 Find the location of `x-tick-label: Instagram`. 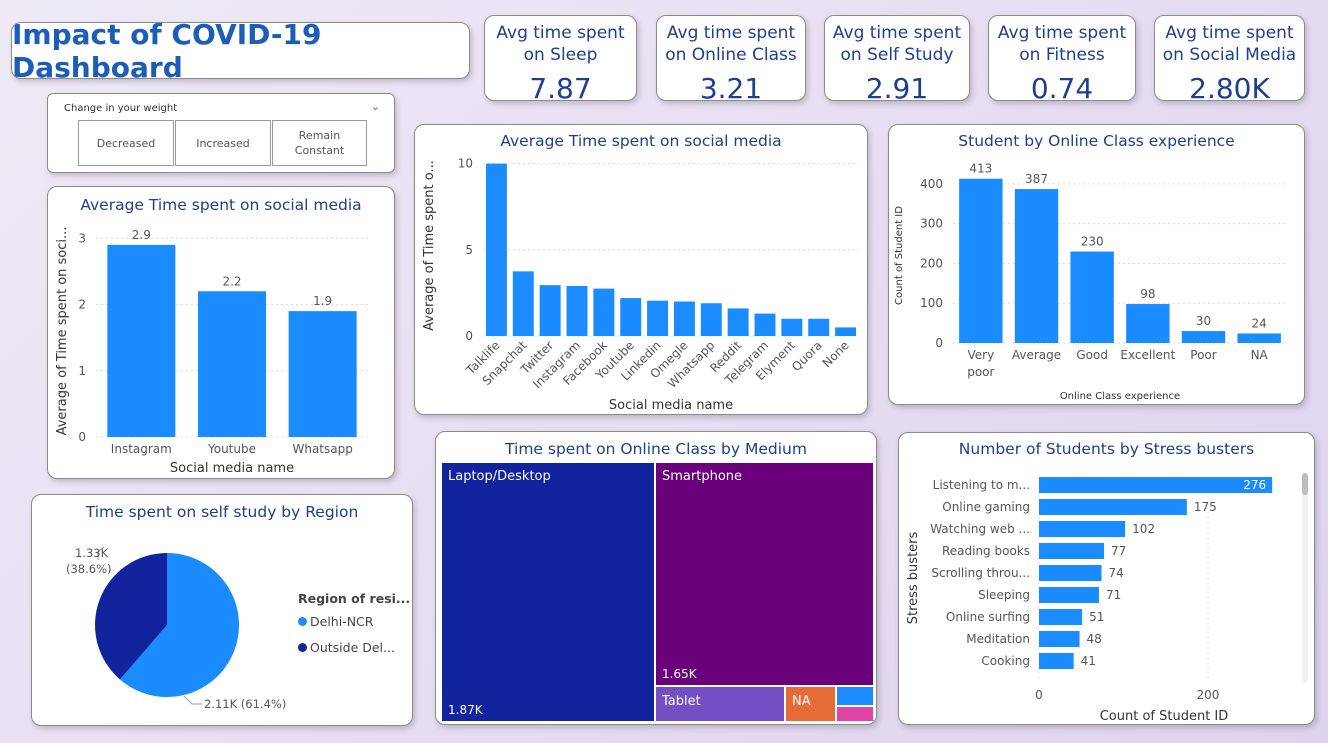

x-tick-label: Instagram is located at coordinates (141, 449).